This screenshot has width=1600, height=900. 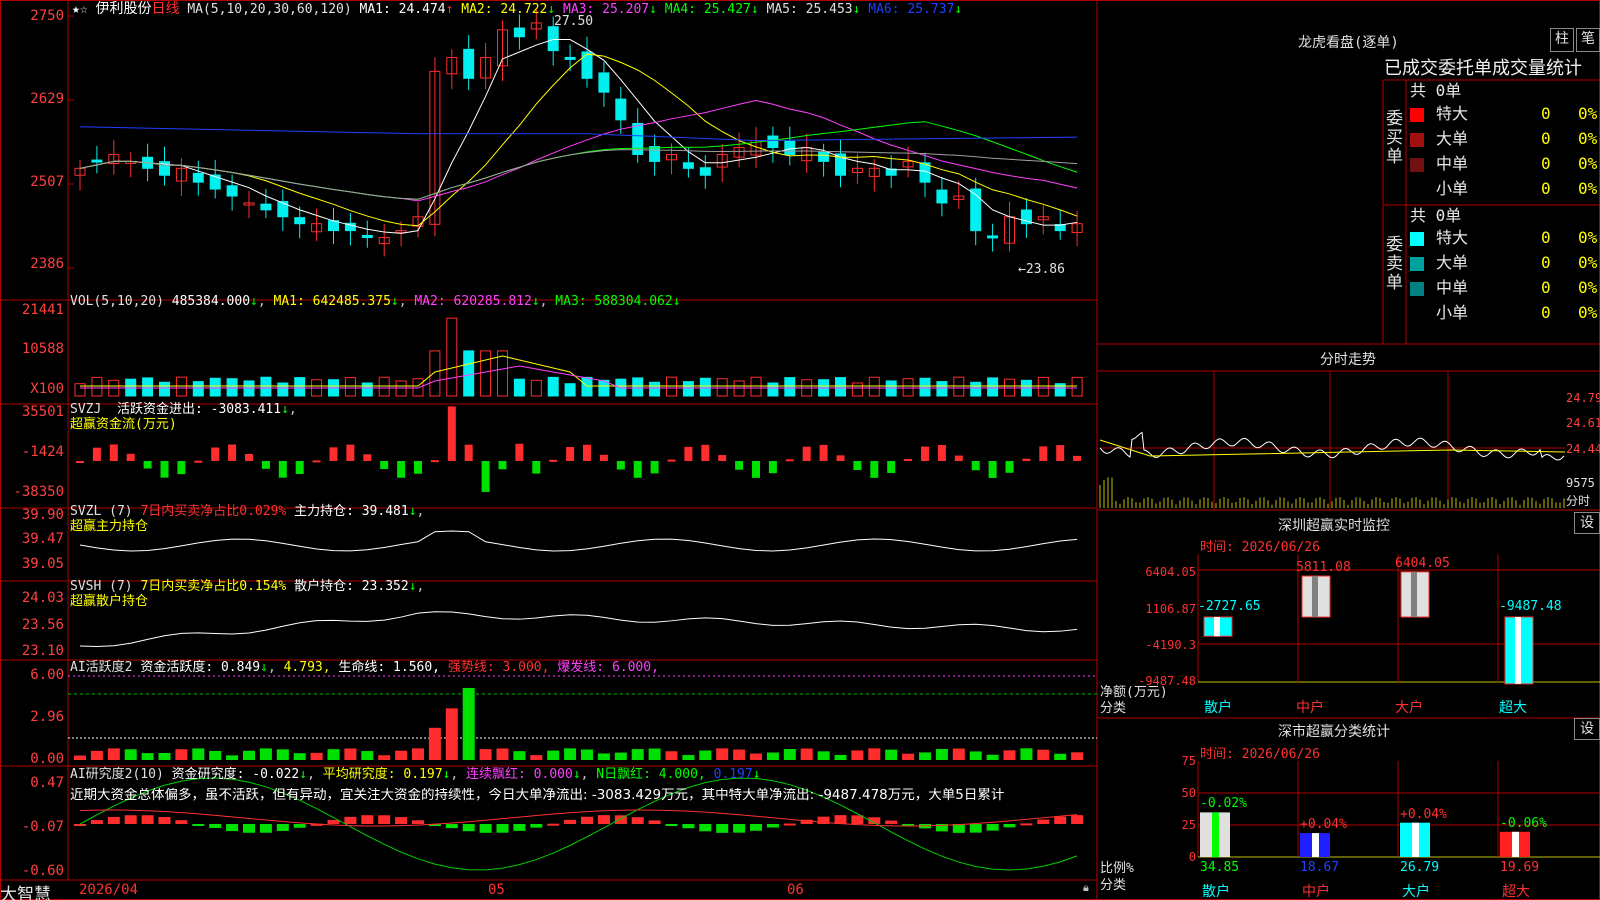 What do you see at coordinates (1452, 312) in the screenshot?
I see `order-size-label: 小单` at bounding box center [1452, 312].